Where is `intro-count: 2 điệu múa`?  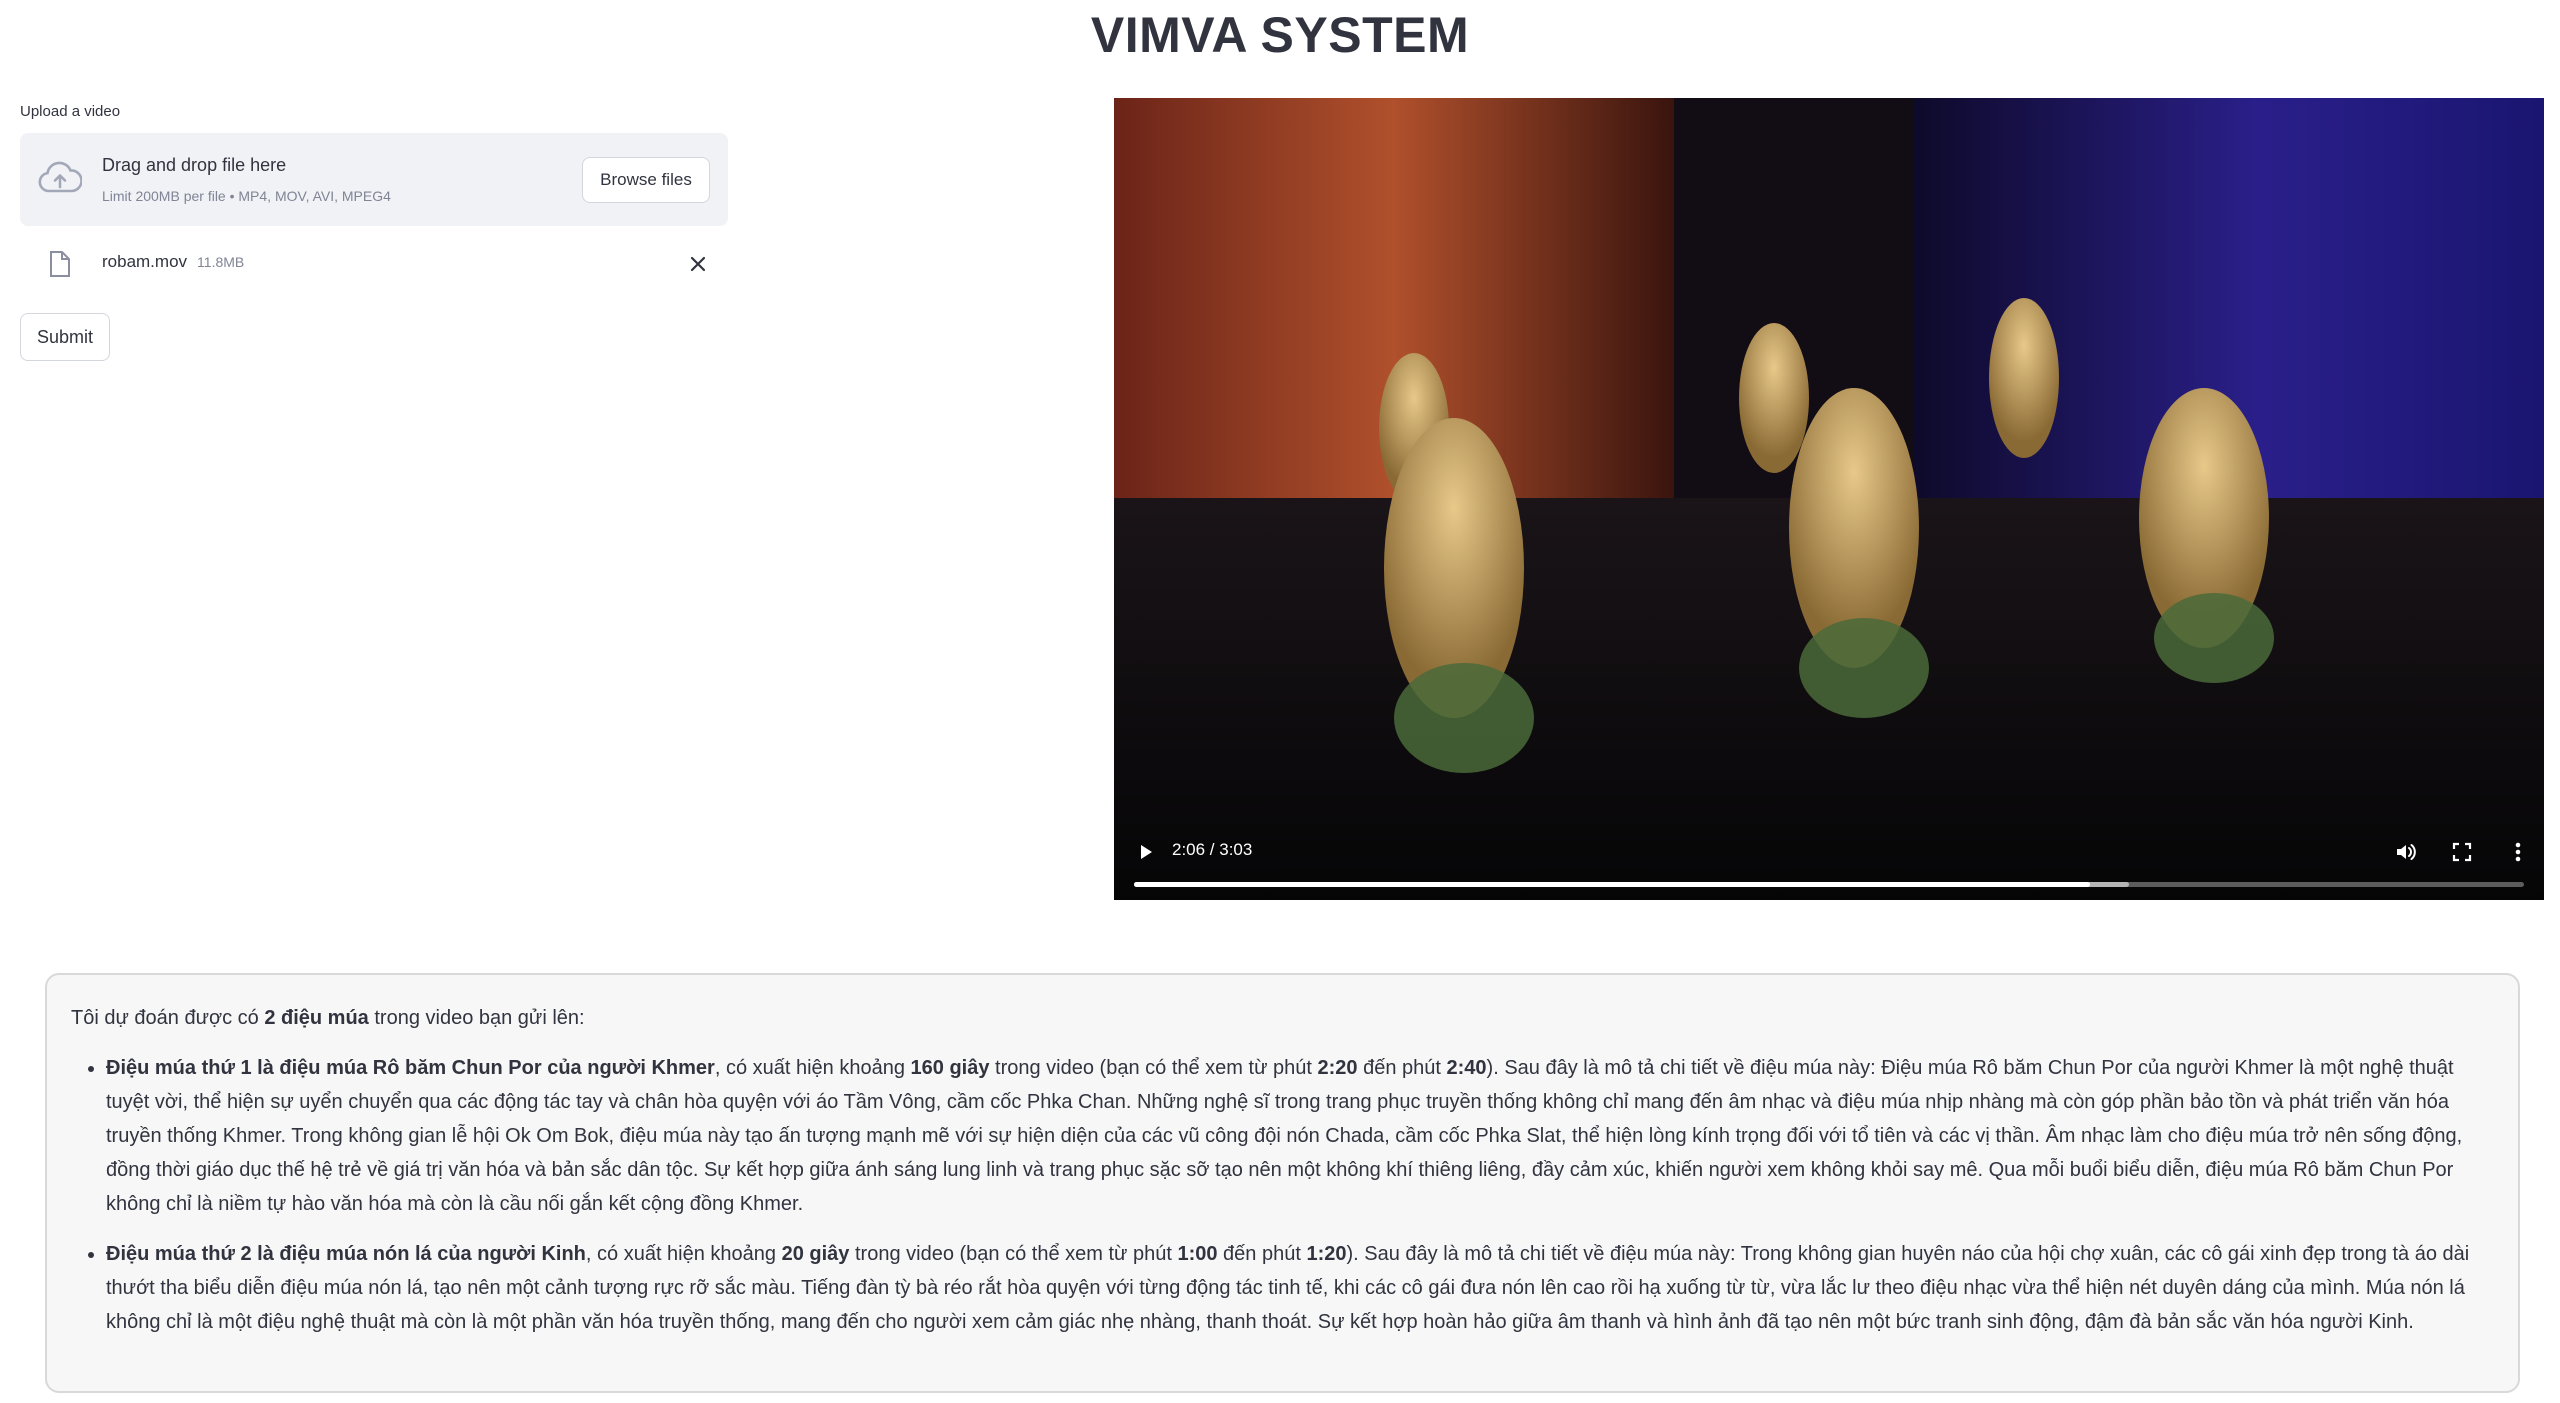 intro-count: 2 điệu múa is located at coordinates (316, 1018).